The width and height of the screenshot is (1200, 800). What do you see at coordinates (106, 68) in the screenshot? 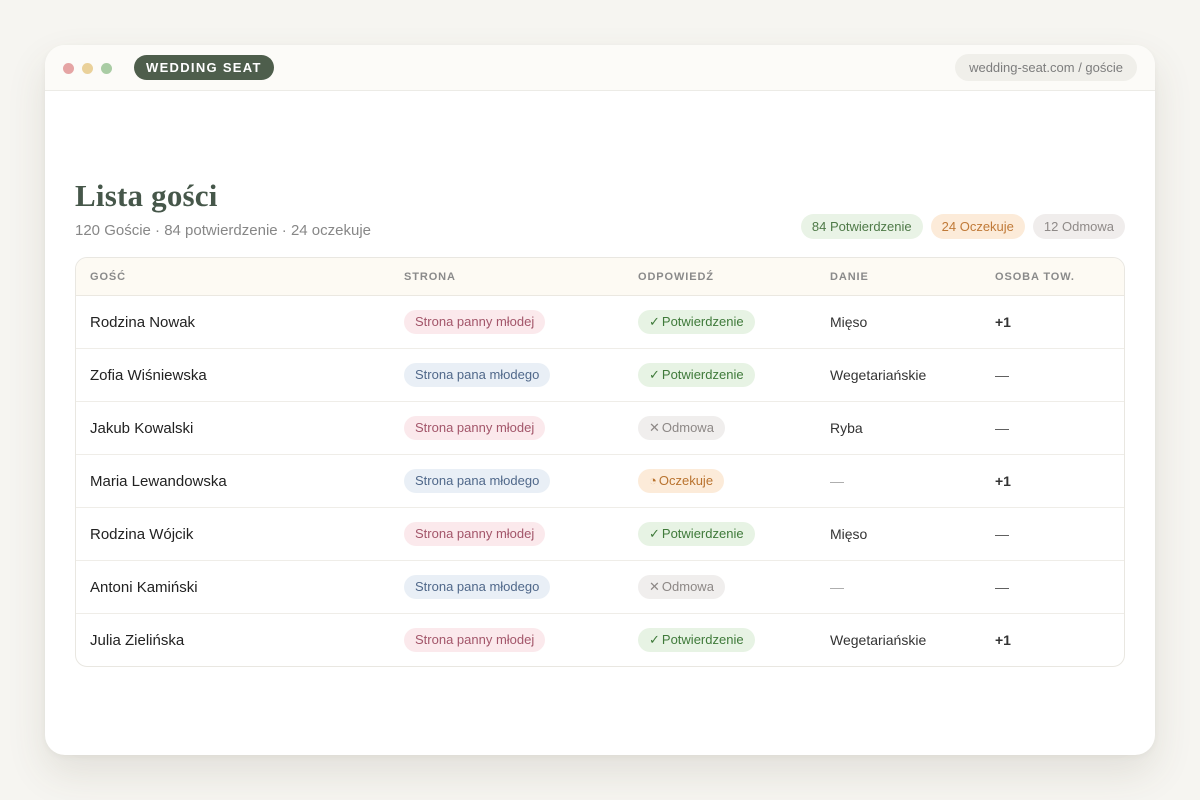
I see `maximize-window-dot` at bounding box center [106, 68].